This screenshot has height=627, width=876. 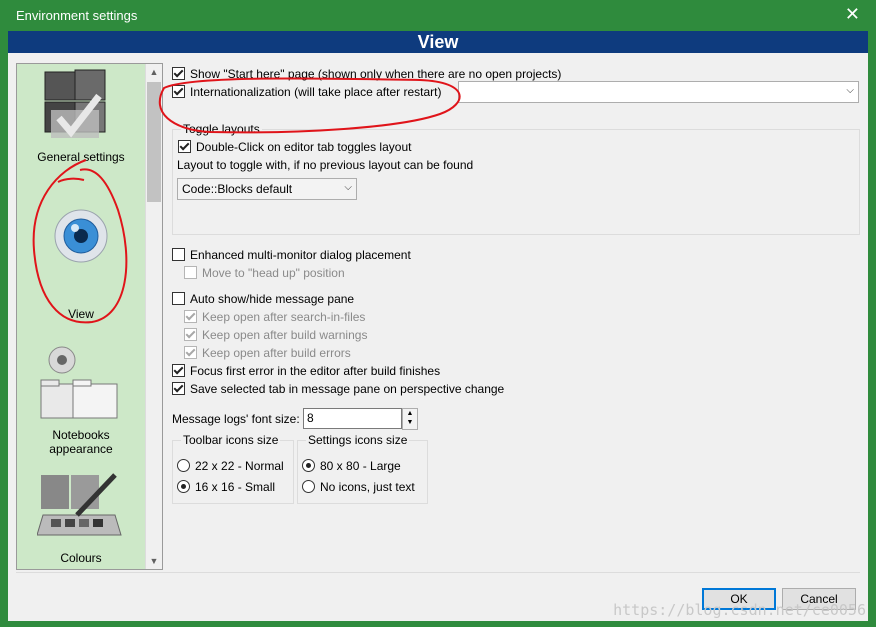 What do you see at coordinates (153, 316) in the screenshot?
I see `sidebar-scrollbar: ▲ ▼` at bounding box center [153, 316].